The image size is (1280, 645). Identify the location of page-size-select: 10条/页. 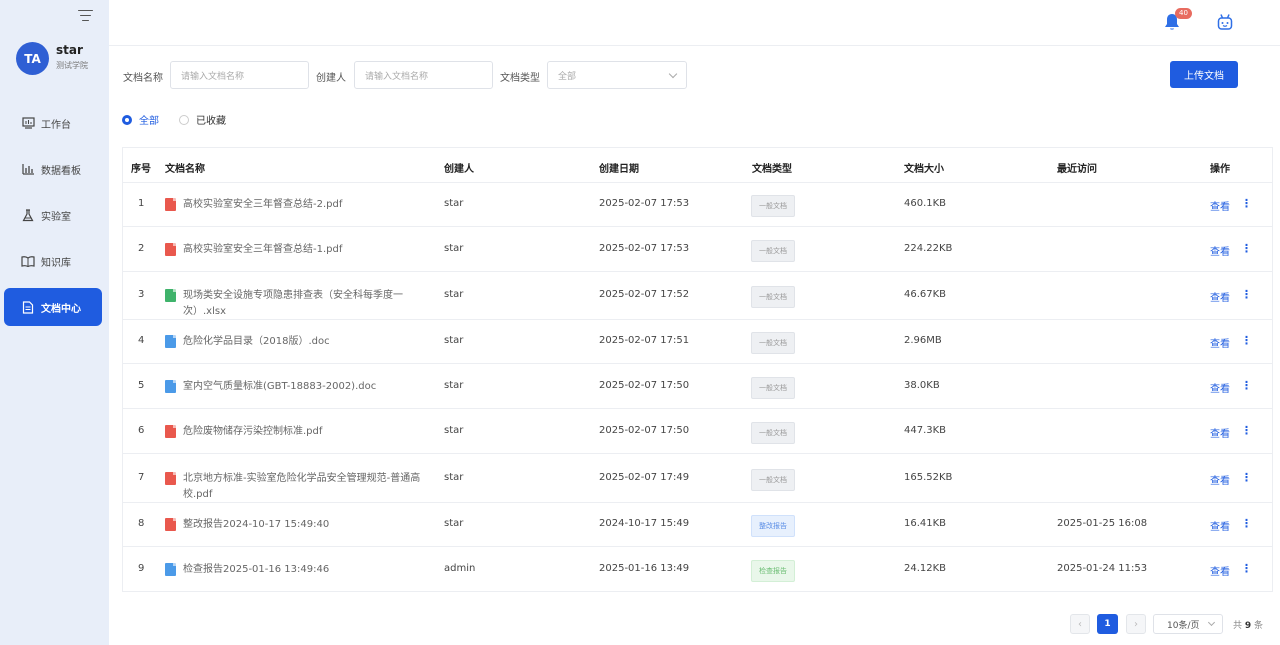
(1188, 624).